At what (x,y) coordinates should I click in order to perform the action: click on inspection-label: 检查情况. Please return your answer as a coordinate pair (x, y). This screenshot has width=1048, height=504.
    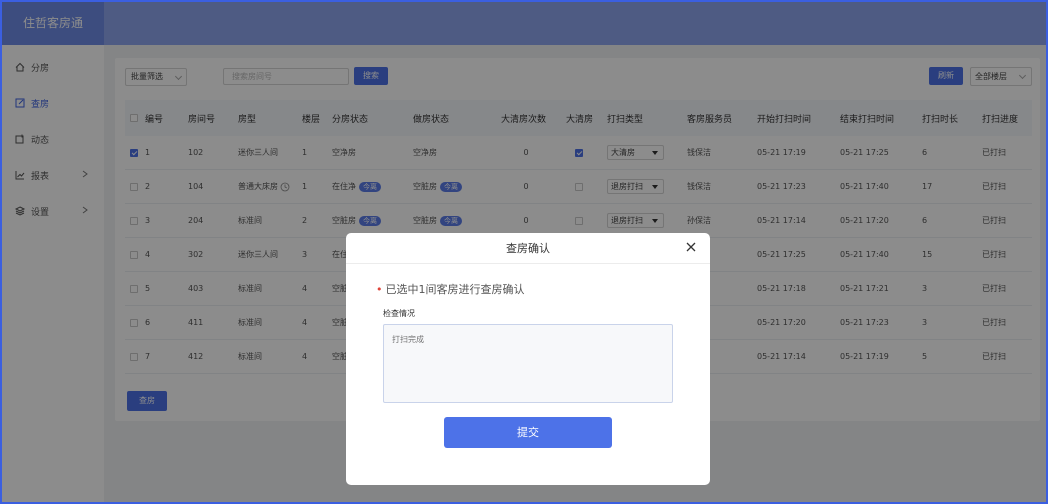
    Looking at the image, I should click on (399, 313).